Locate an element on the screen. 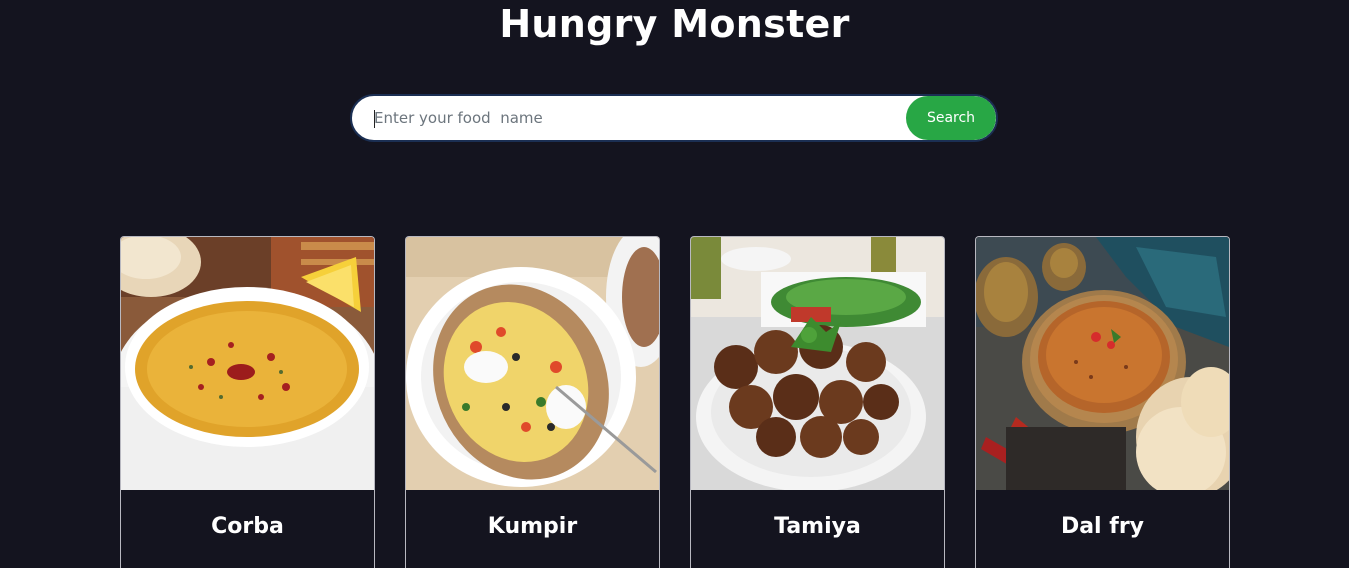 The image size is (1349, 568). search-bar: Search is located at coordinates (674, 118).